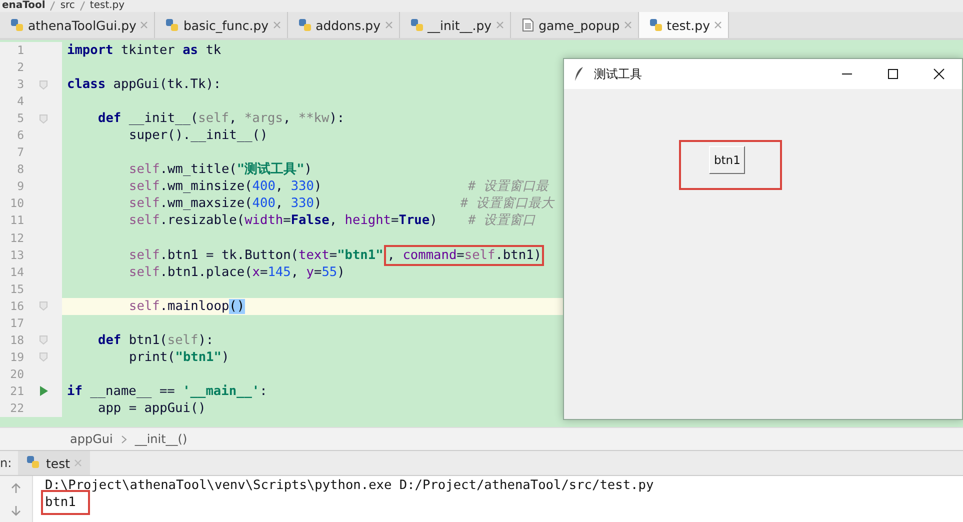 The width and height of the screenshot is (963, 522). Describe the element at coordinates (16, 391) in the screenshot. I see `line-number: 21` at that location.